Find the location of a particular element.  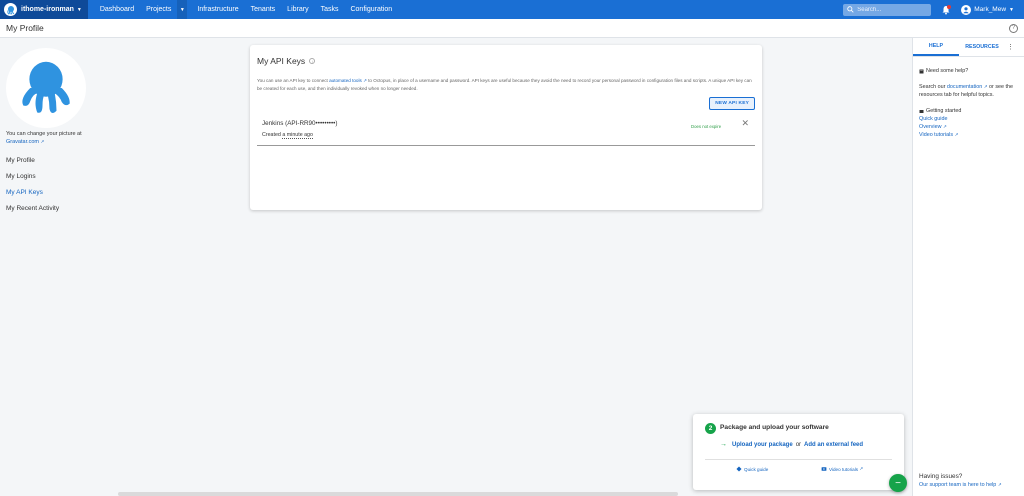

nav-my-logins: My Logins is located at coordinates (32, 180).